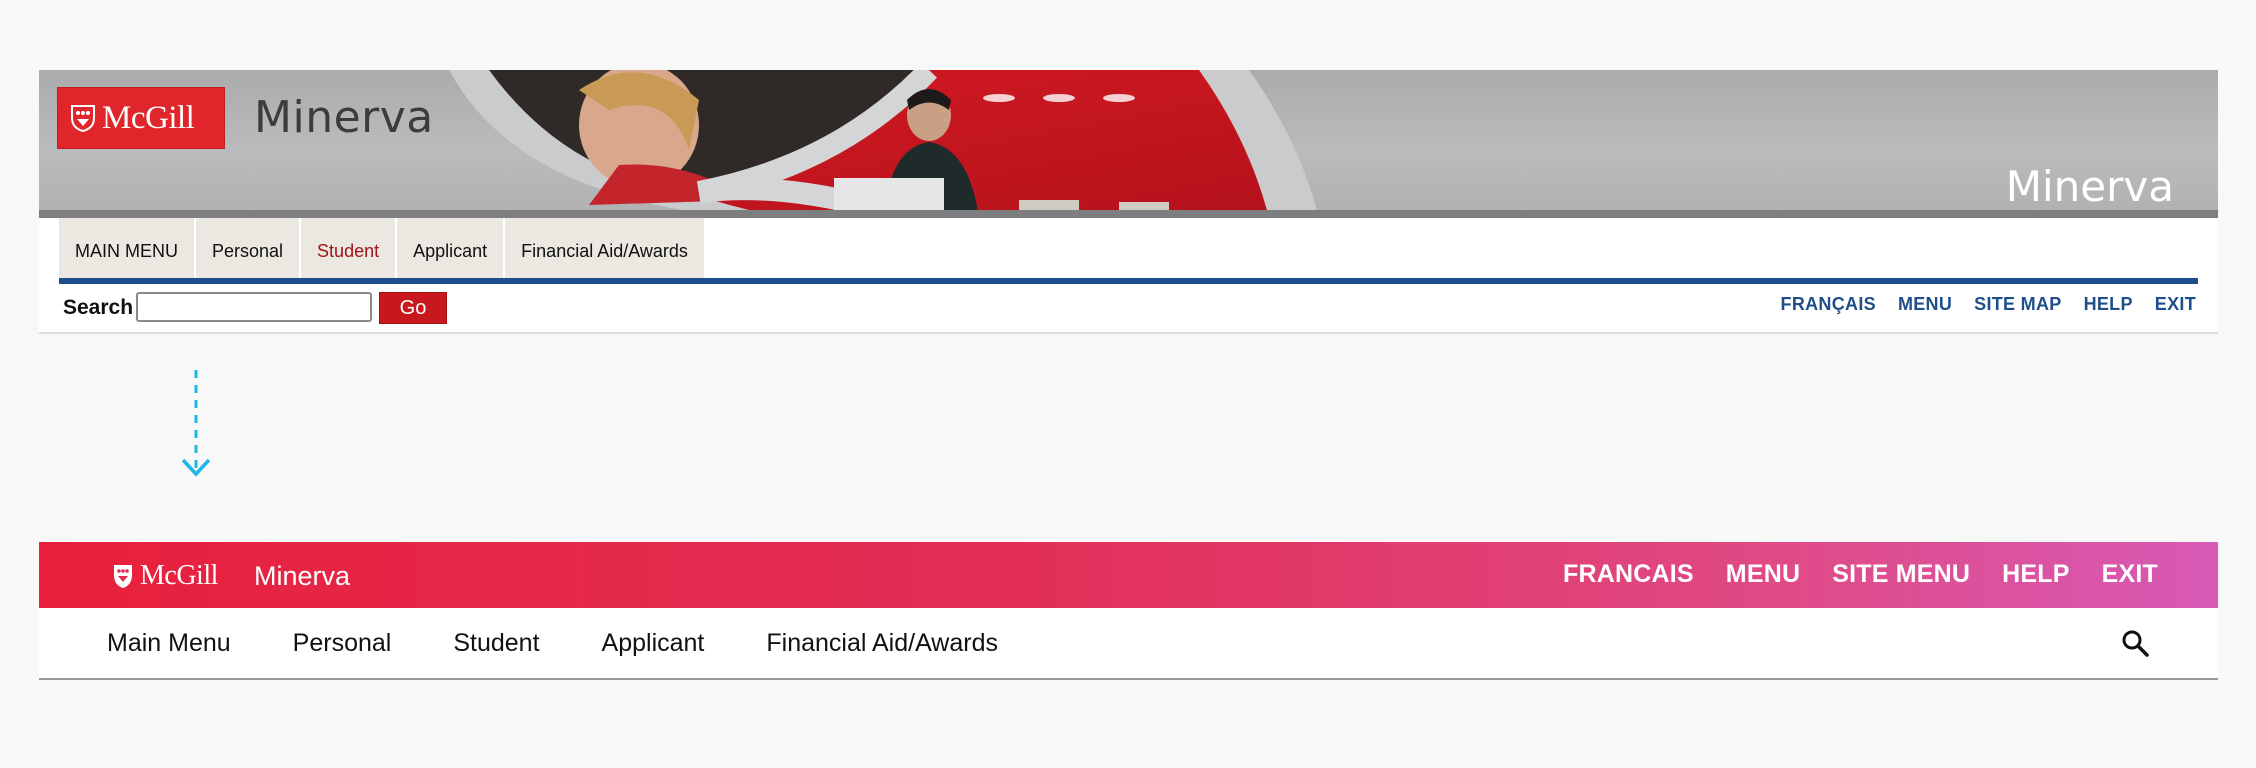 The height and width of the screenshot is (768, 2256). What do you see at coordinates (884, 144) in the screenshot?
I see `banner-photo` at bounding box center [884, 144].